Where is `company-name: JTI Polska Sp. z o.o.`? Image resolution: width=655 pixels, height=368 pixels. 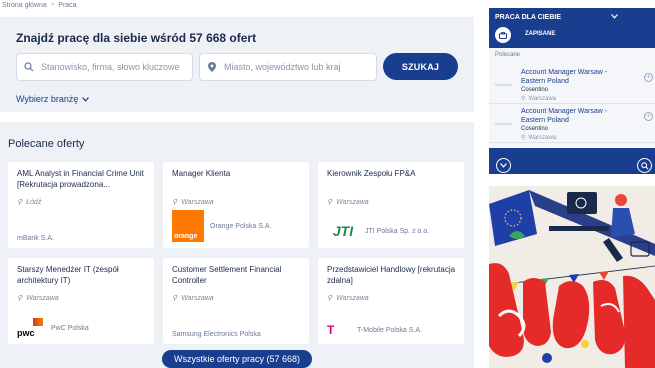
company-name: JTI Polska Sp. z o.o. is located at coordinates (397, 231).